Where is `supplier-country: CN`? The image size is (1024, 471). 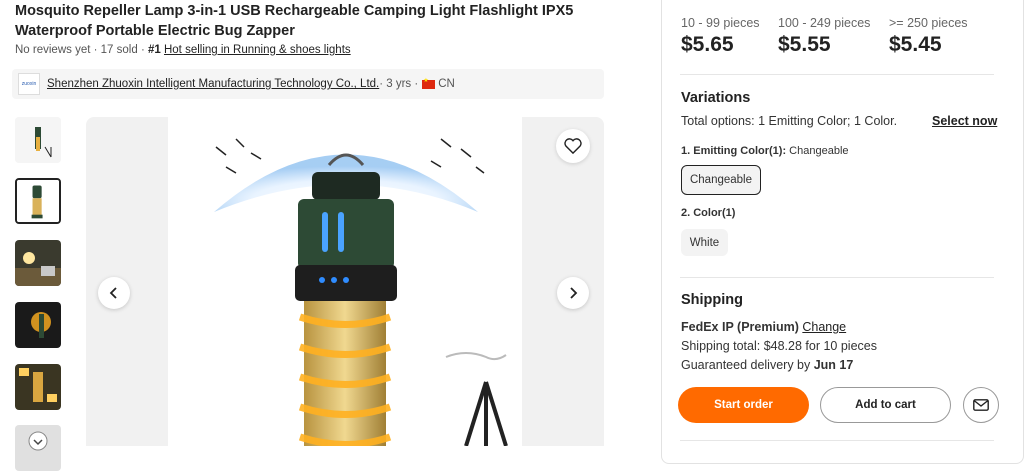 supplier-country: CN is located at coordinates (446, 84).